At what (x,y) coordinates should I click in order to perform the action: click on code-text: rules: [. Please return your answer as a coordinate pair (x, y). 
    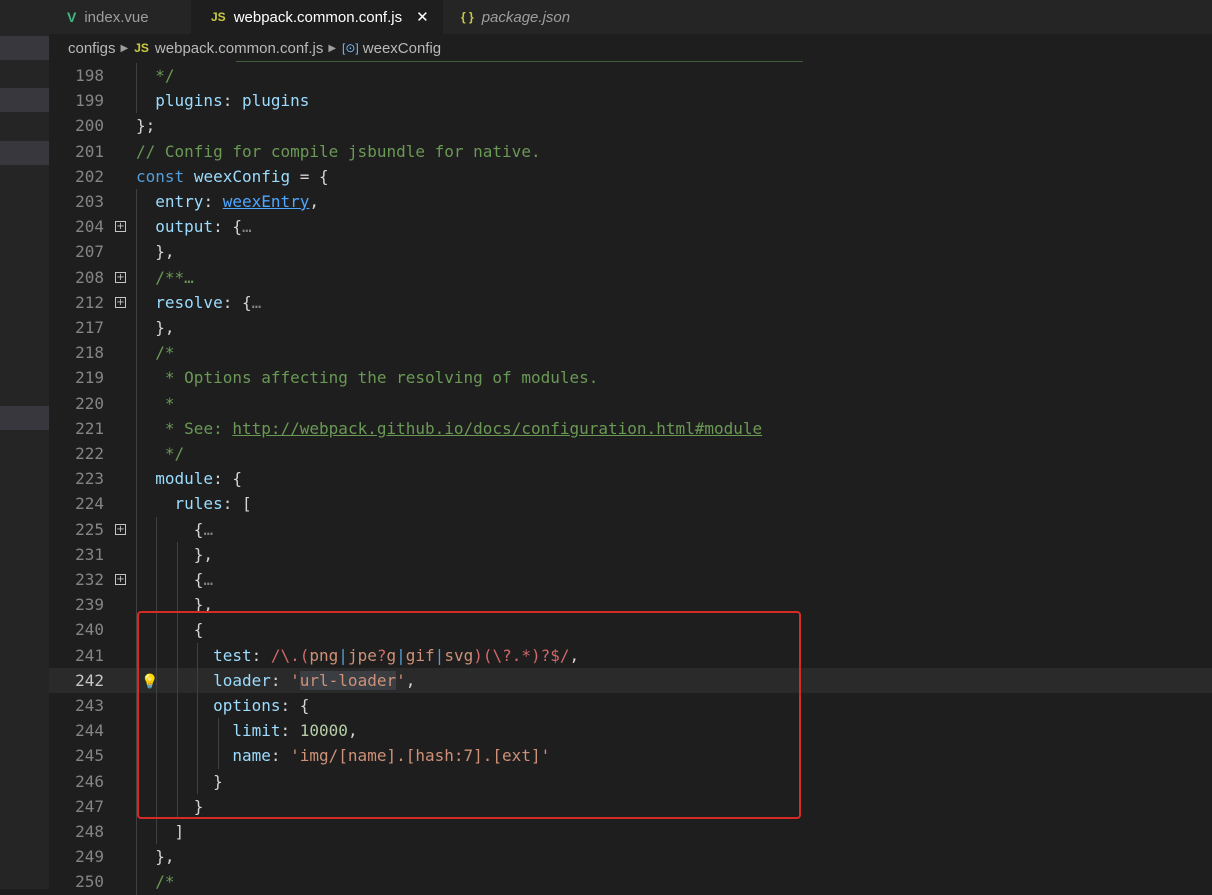
    Looking at the image, I should click on (213, 504).